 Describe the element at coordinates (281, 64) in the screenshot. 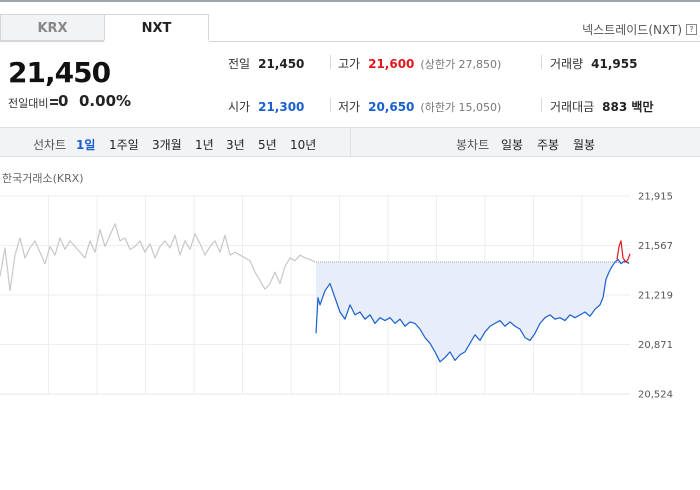

I see `stat-value: 21,450` at that location.